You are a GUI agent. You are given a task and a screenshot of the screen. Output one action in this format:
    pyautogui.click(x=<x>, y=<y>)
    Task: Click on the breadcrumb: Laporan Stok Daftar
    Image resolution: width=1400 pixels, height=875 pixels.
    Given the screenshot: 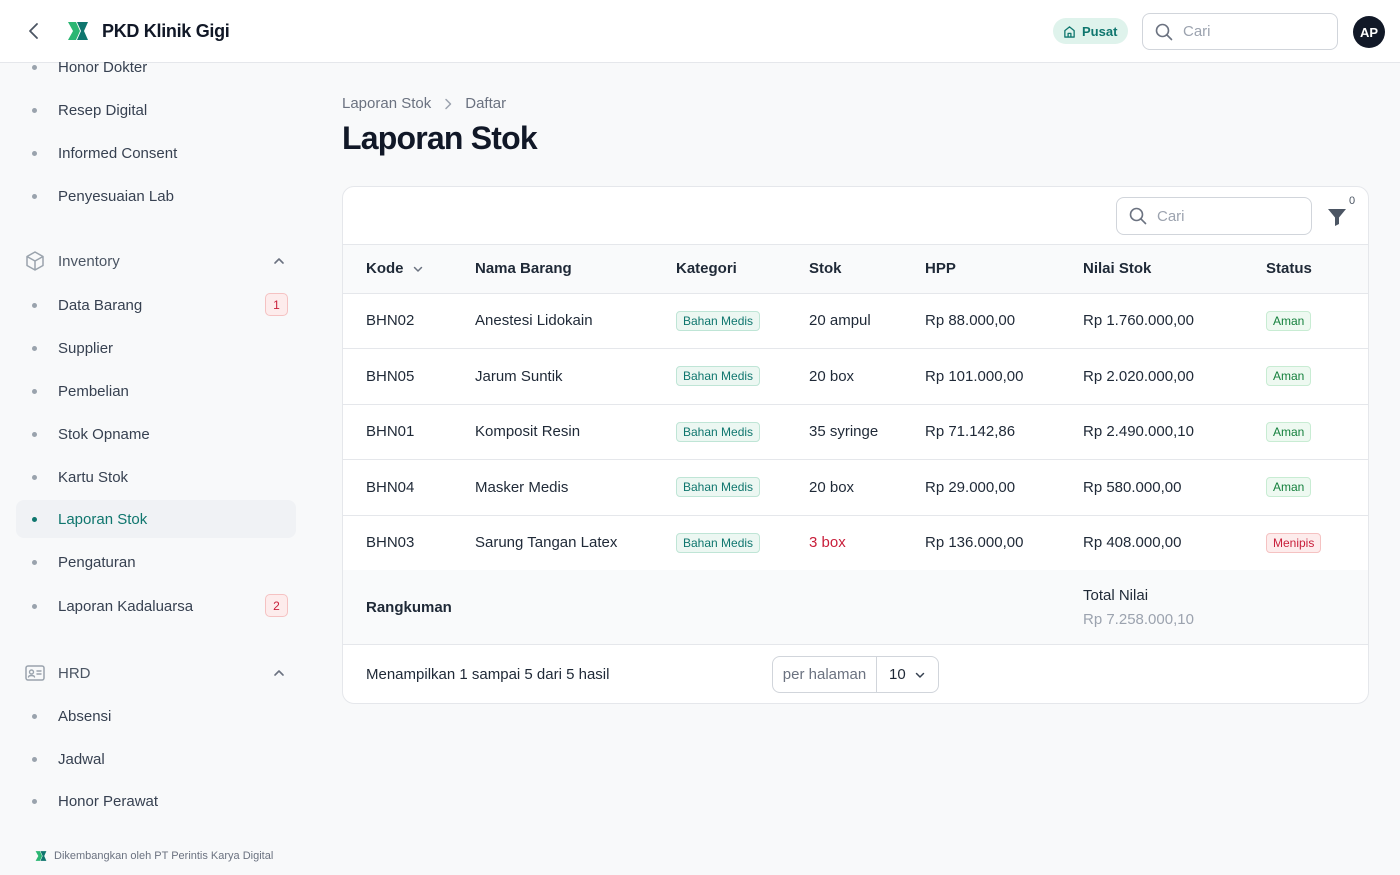 What is the action you would take?
    pyautogui.click(x=424, y=103)
    